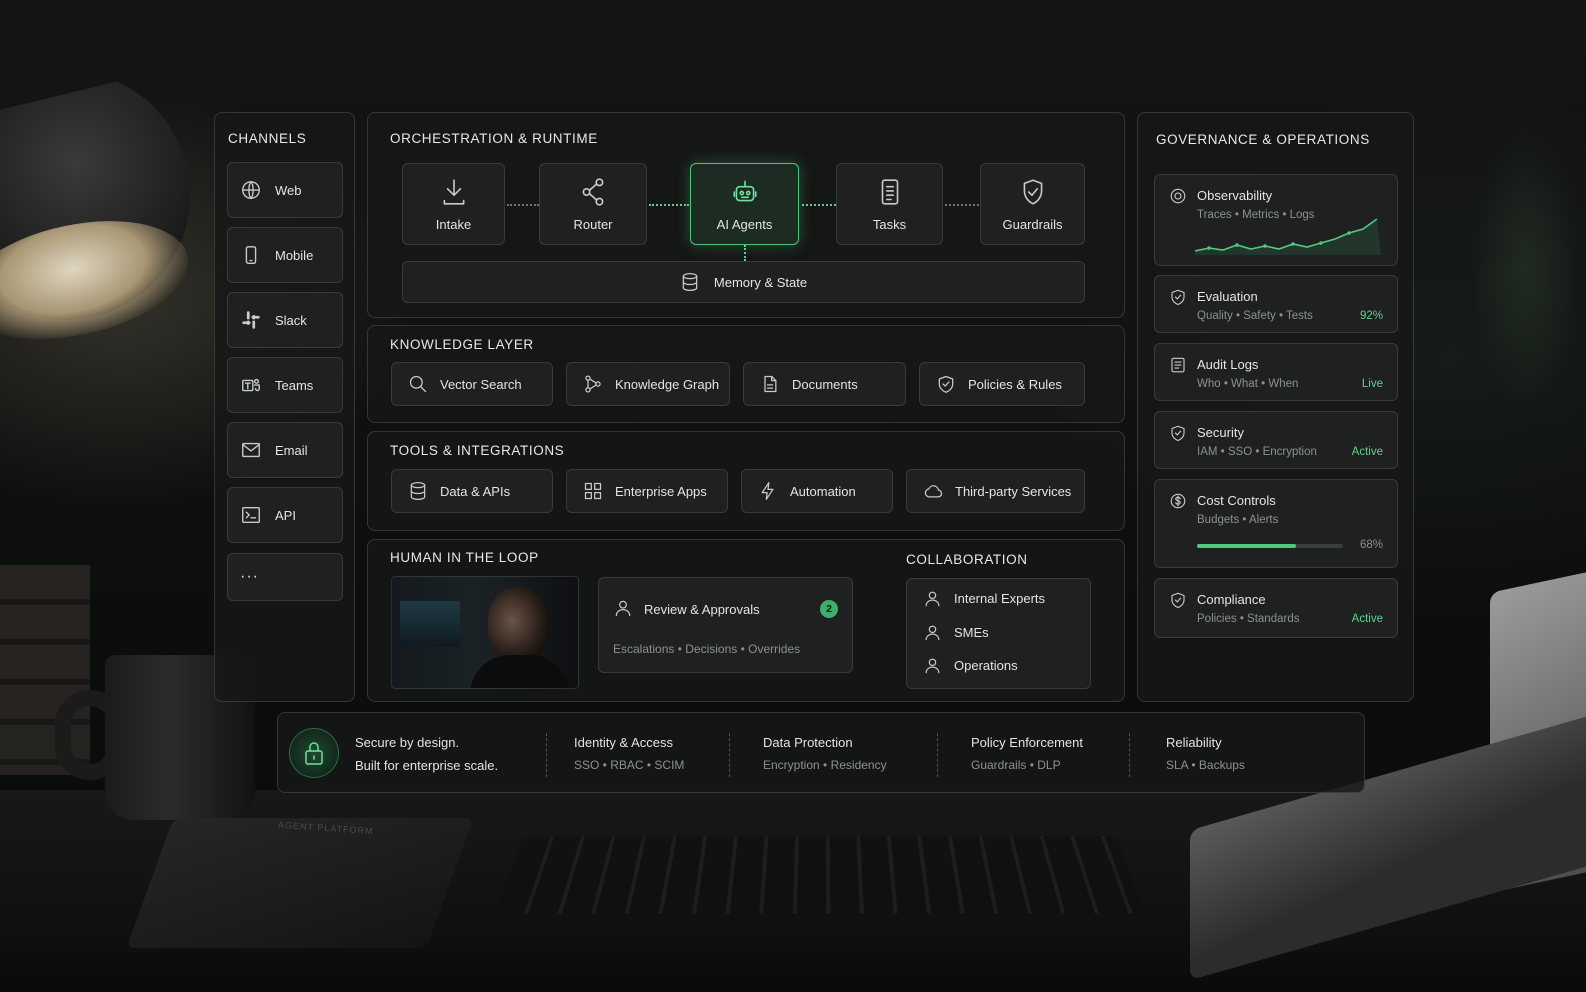  I want to click on footer-col-title: Data Protection, so click(808, 742).